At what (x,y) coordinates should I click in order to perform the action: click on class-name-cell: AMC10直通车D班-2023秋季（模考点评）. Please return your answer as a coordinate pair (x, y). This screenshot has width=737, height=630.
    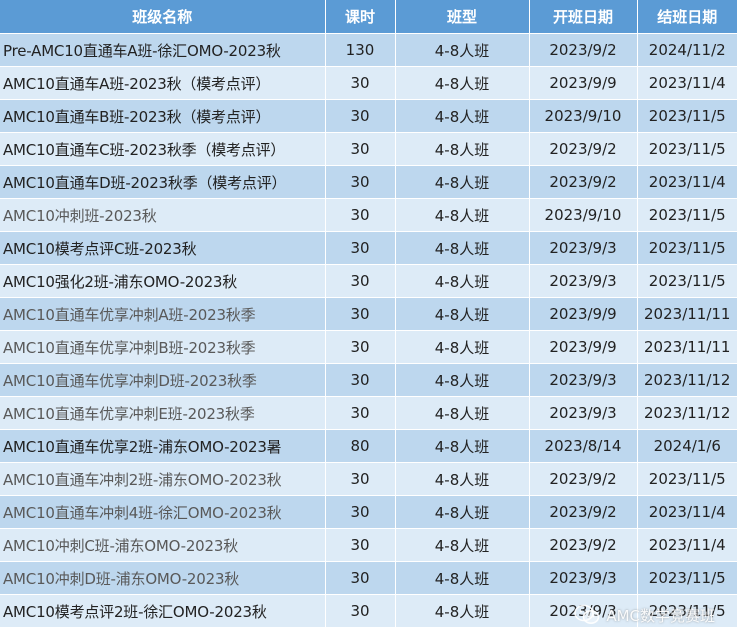
    Looking at the image, I should click on (163, 182).